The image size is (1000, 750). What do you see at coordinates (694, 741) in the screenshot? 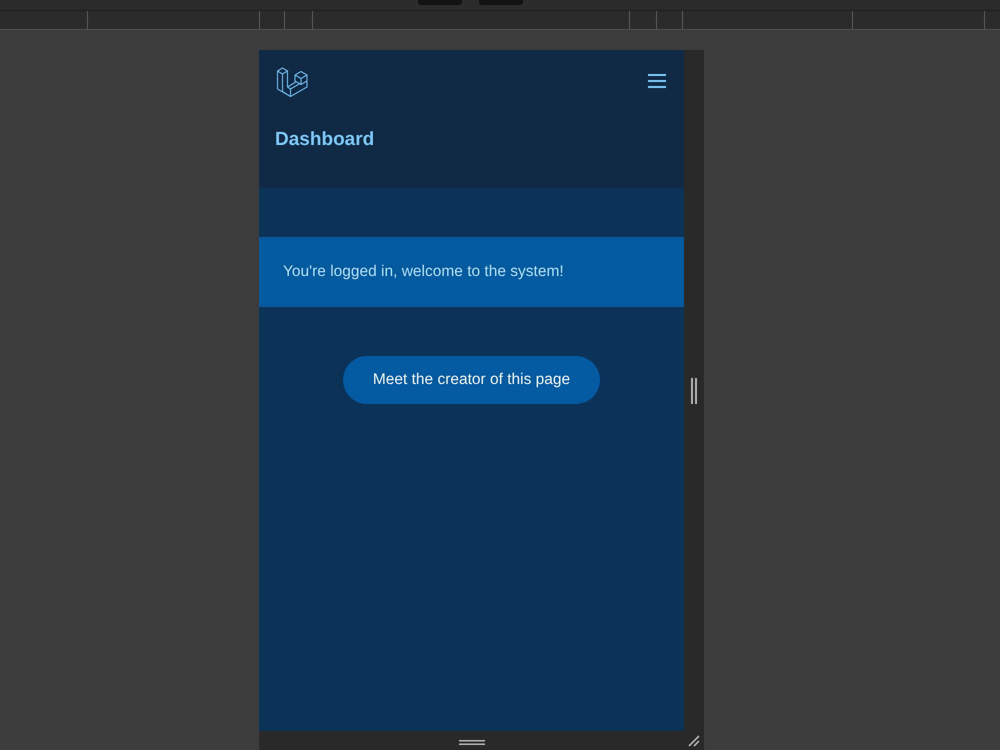
I see `corner-resize-icon` at bounding box center [694, 741].